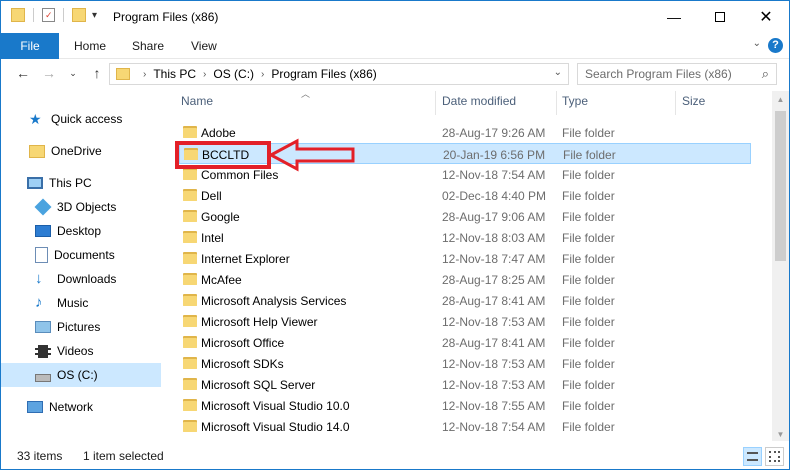 The height and width of the screenshot is (470, 790). What do you see at coordinates (720, 17) in the screenshot?
I see `maximize-button` at bounding box center [720, 17].